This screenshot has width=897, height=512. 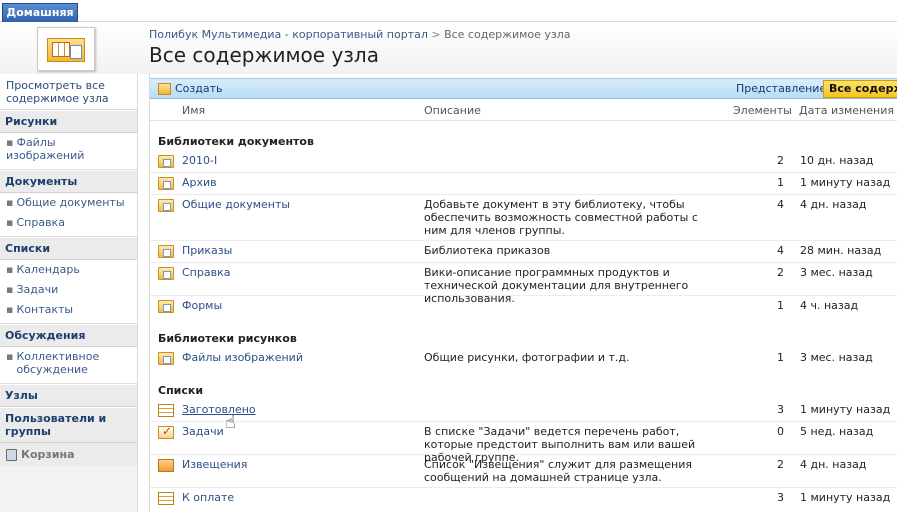 I want to click on nav-item-team-discussion: ▪ Коллективное обсуждение, so click(x=68, y=363).